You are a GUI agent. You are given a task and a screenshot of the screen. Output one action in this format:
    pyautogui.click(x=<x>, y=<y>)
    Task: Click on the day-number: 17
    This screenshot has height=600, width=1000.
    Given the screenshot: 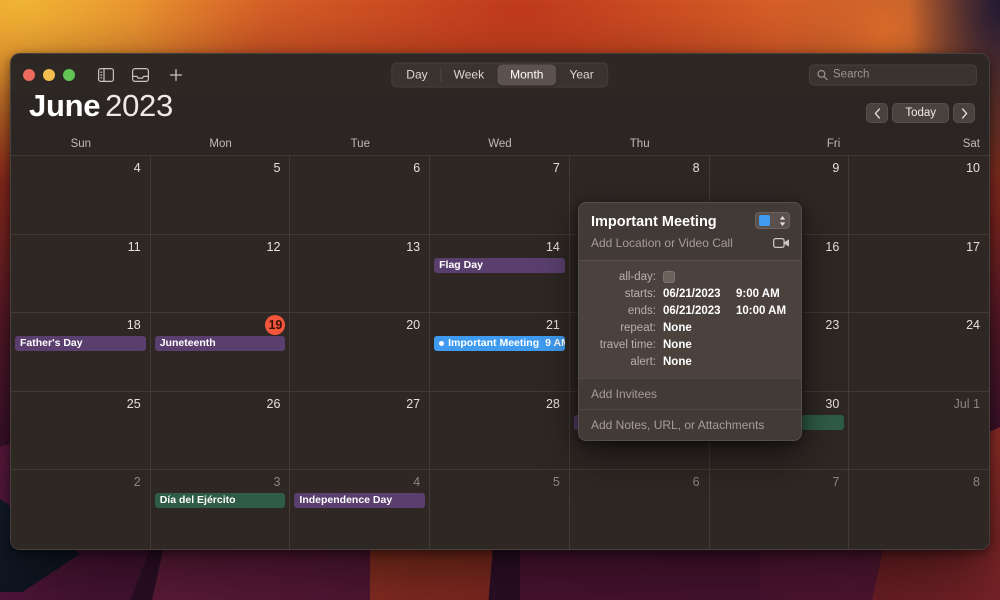 What is the action you would take?
    pyautogui.click(x=973, y=246)
    